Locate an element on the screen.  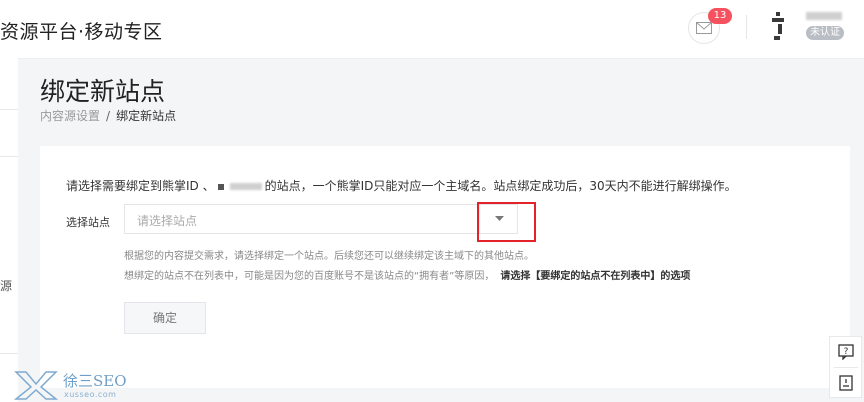
site-select-placeholder: 请选择站点 is located at coordinates (167, 221).